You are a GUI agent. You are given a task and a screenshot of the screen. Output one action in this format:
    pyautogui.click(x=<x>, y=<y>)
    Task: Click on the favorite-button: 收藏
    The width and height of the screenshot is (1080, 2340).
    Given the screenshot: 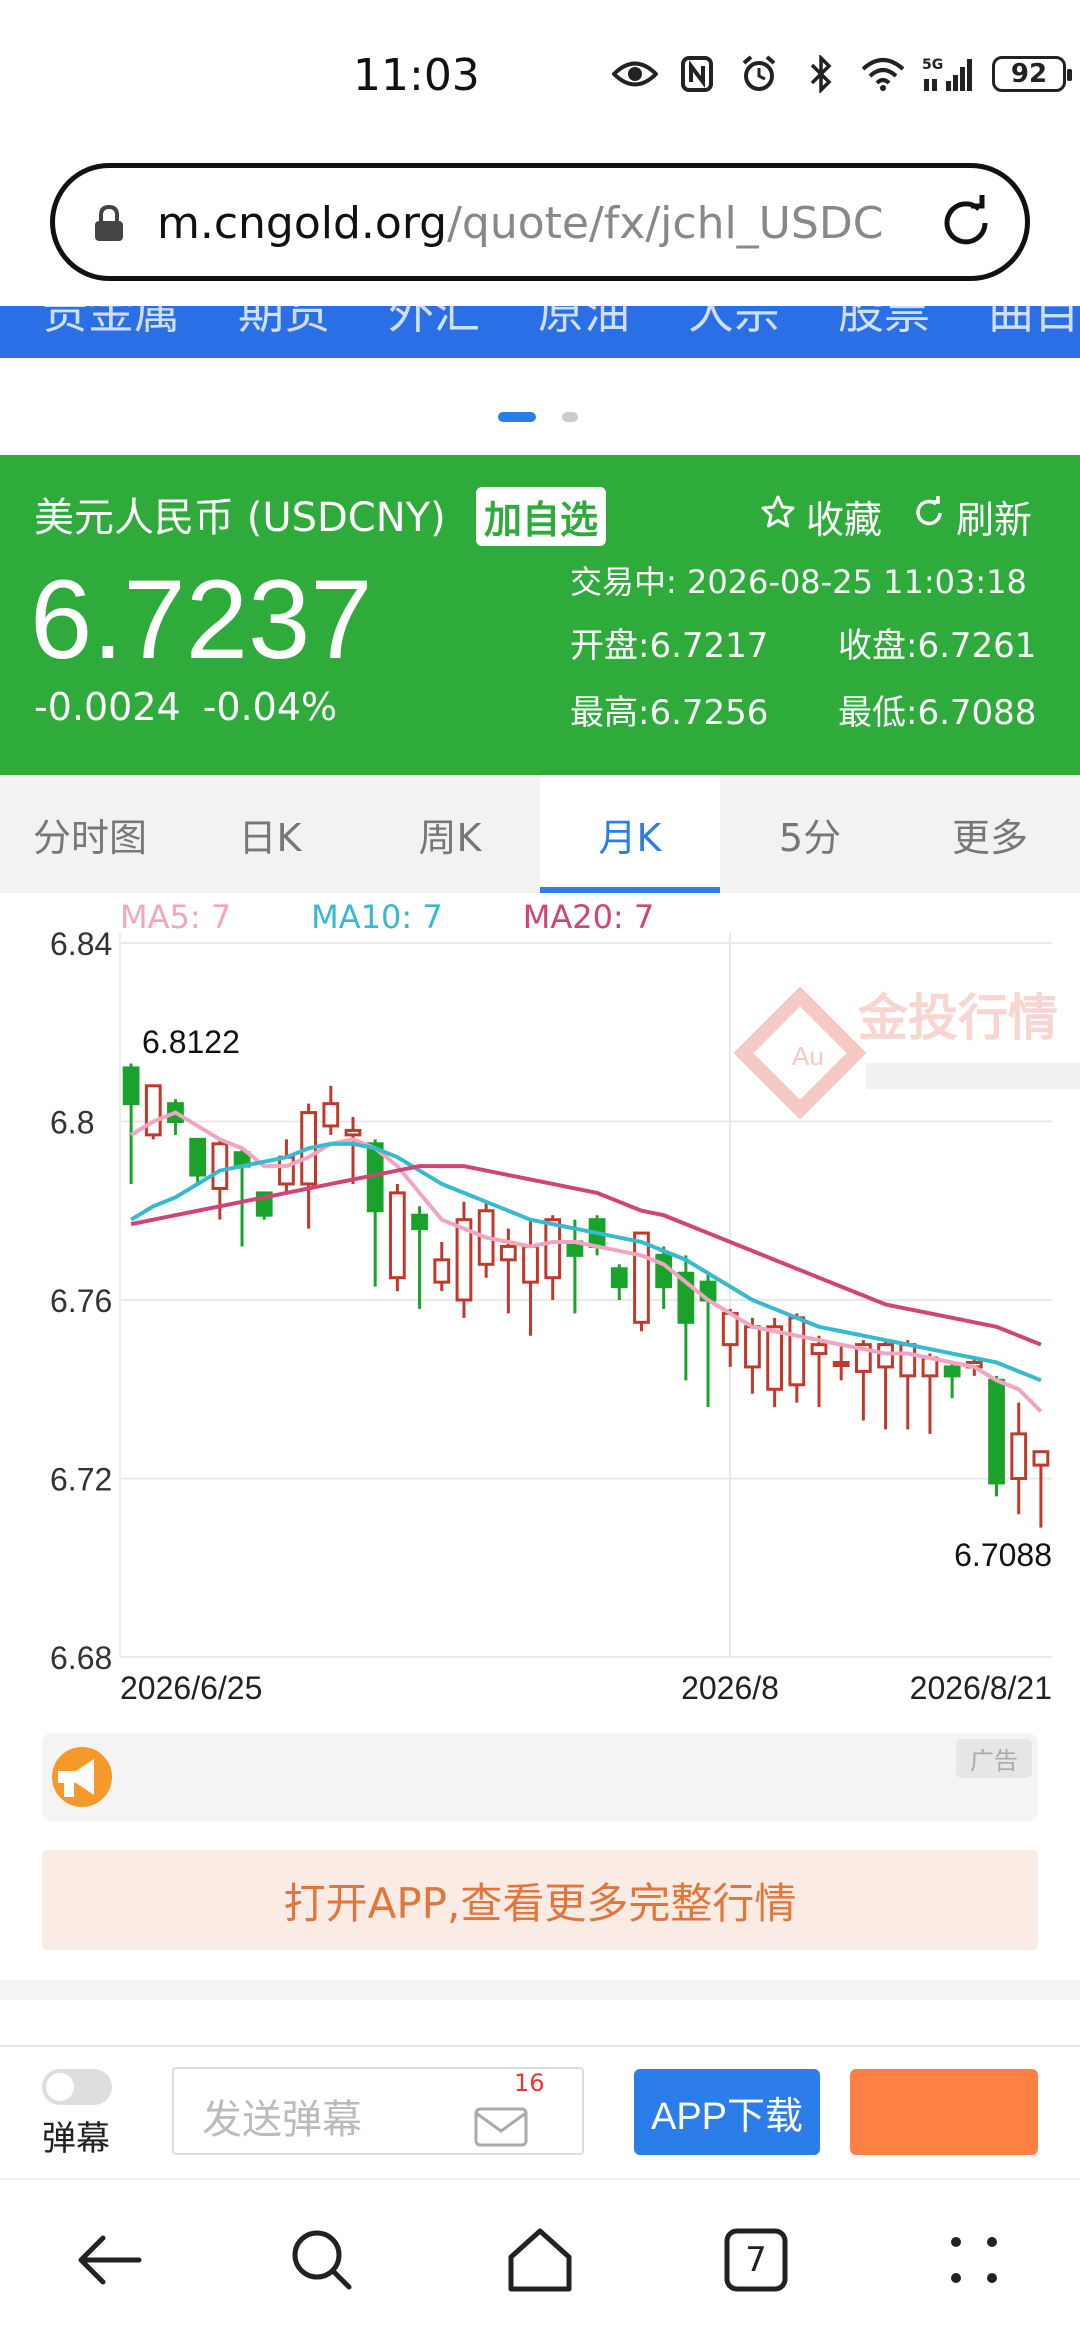 What is the action you would take?
    pyautogui.click(x=821, y=516)
    